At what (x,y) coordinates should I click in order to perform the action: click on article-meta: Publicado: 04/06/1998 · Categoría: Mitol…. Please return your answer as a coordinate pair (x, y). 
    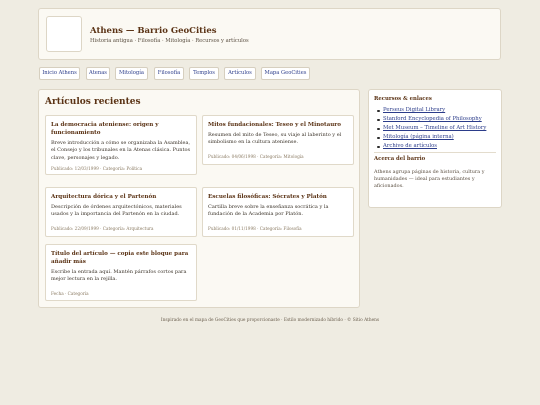
    Looking at the image, I should click on (256, 156).